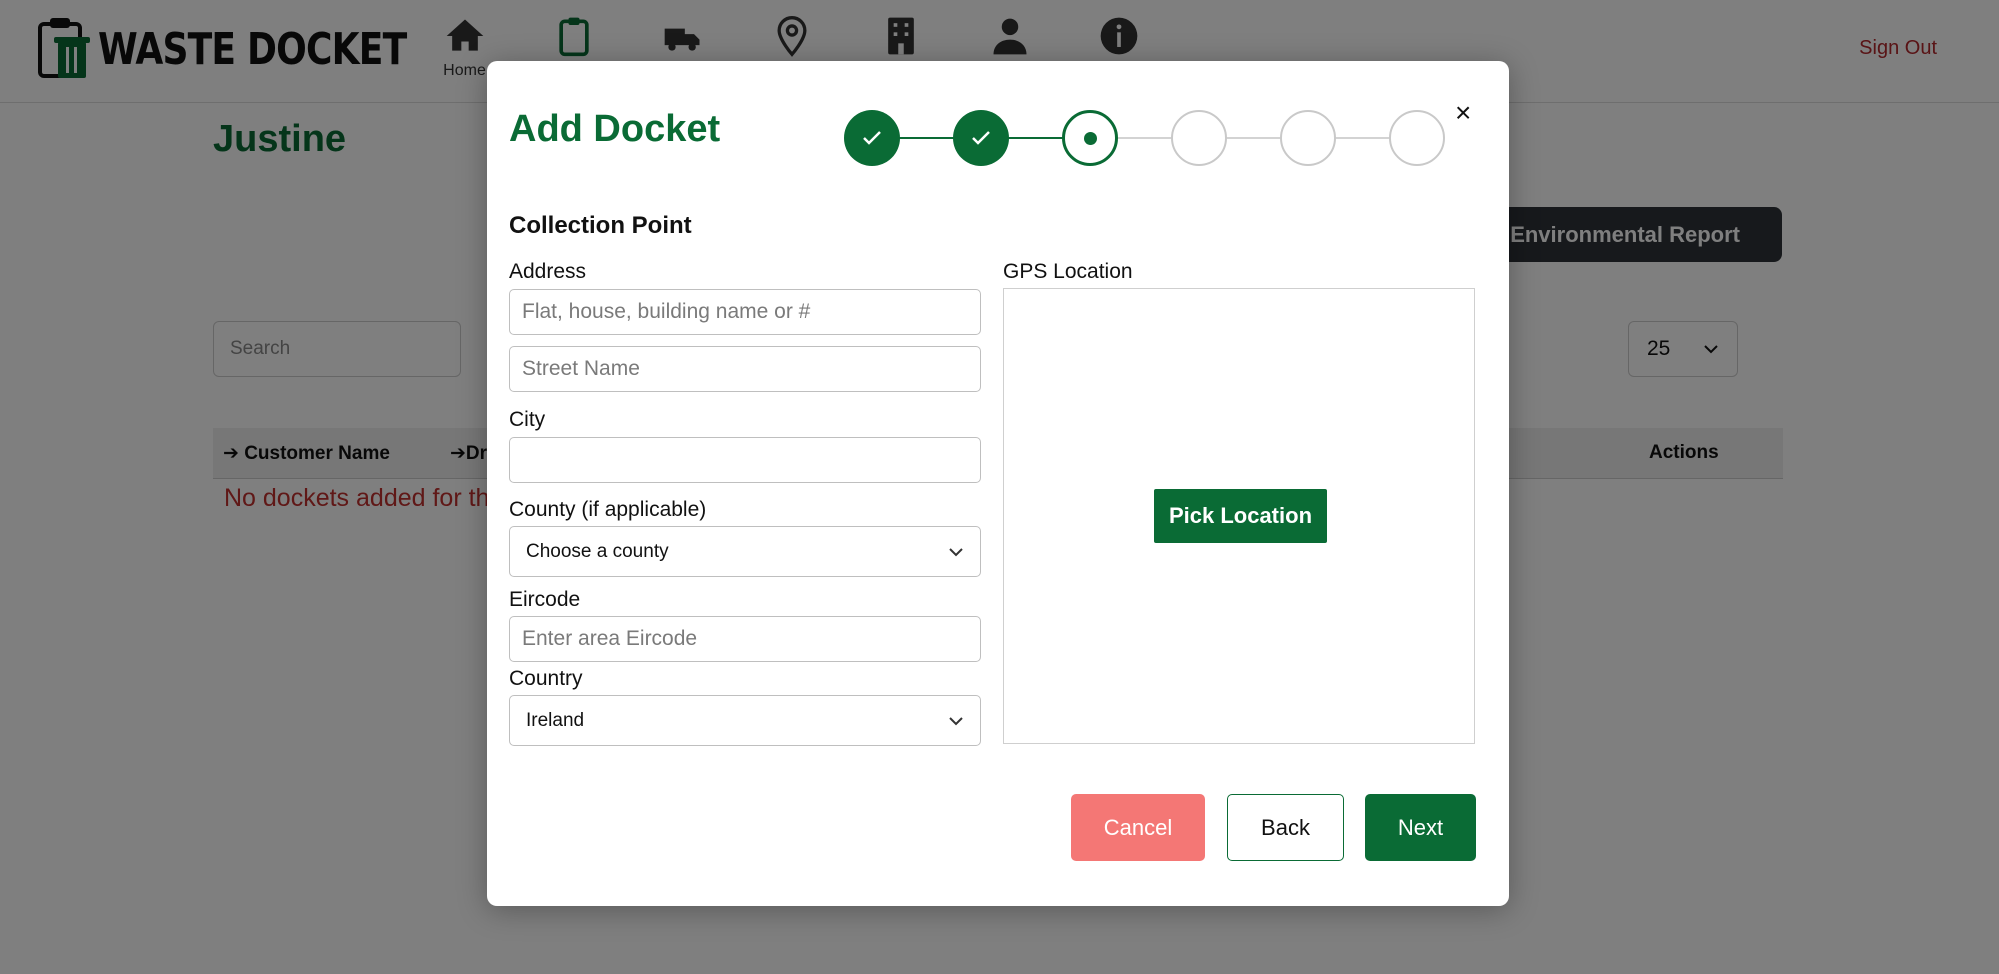 The height and width of the screenshot is (974, 1999). What do you see at coordinates (527, 419) in the screenshot?
I see `city-label: City` at bounding box center [527, 419].